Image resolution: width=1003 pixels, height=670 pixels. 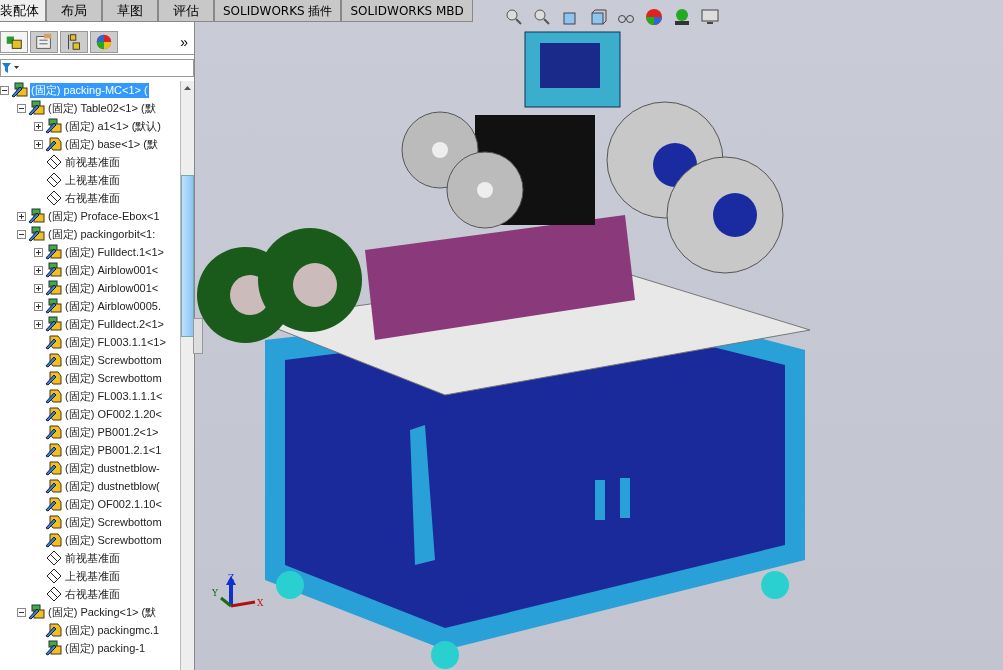 I want to click on command-tab: 草图, so click(x=130, y=11).